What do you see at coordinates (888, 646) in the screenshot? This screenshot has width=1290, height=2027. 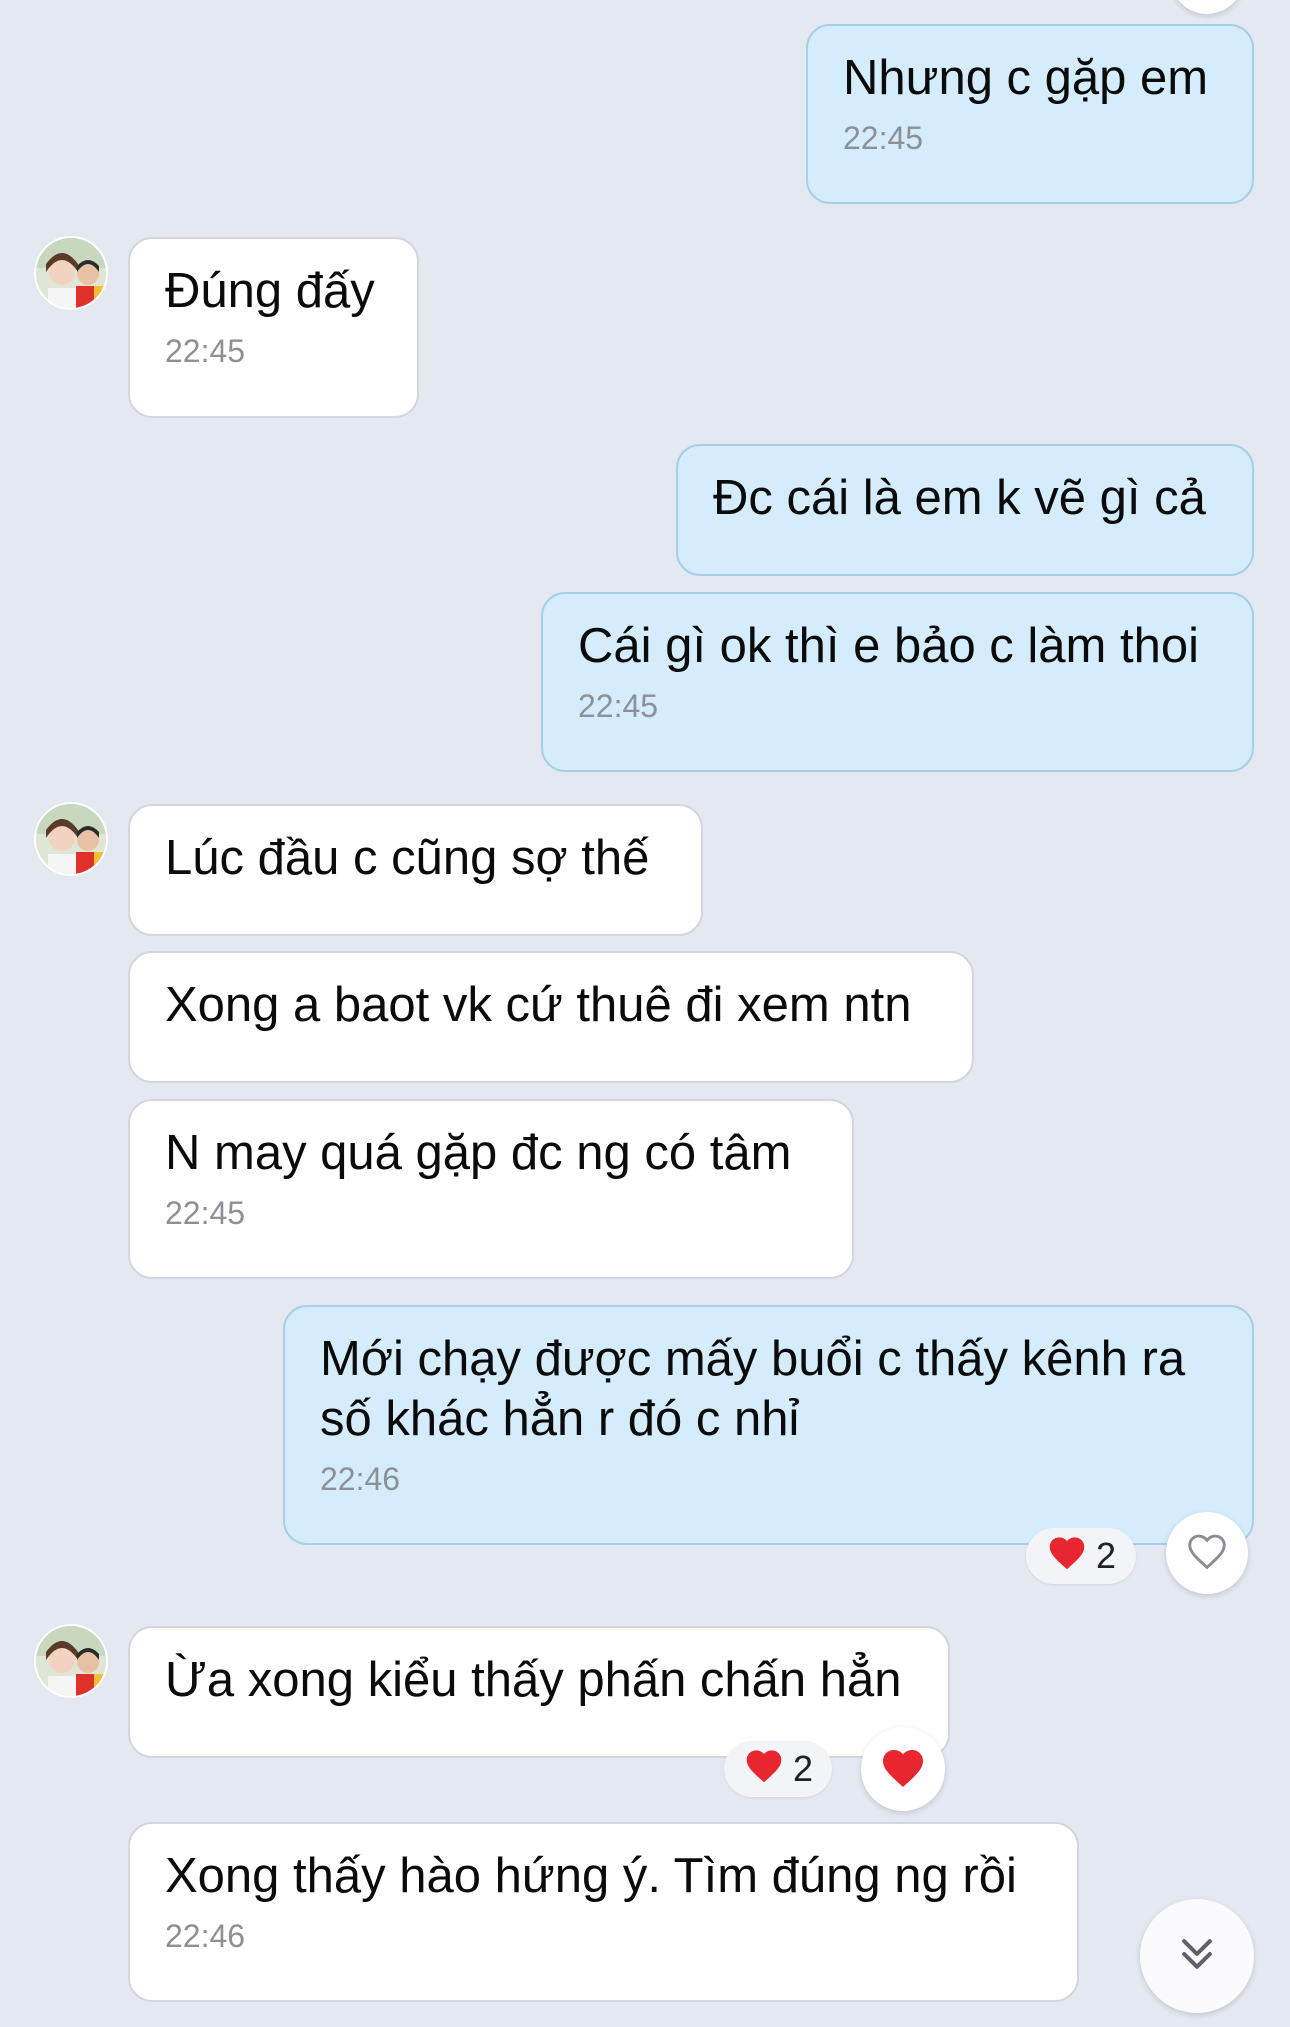 I see `message-text: Cái gì ok thì e bảo c làm thoi` at bounding box center [888, 646].